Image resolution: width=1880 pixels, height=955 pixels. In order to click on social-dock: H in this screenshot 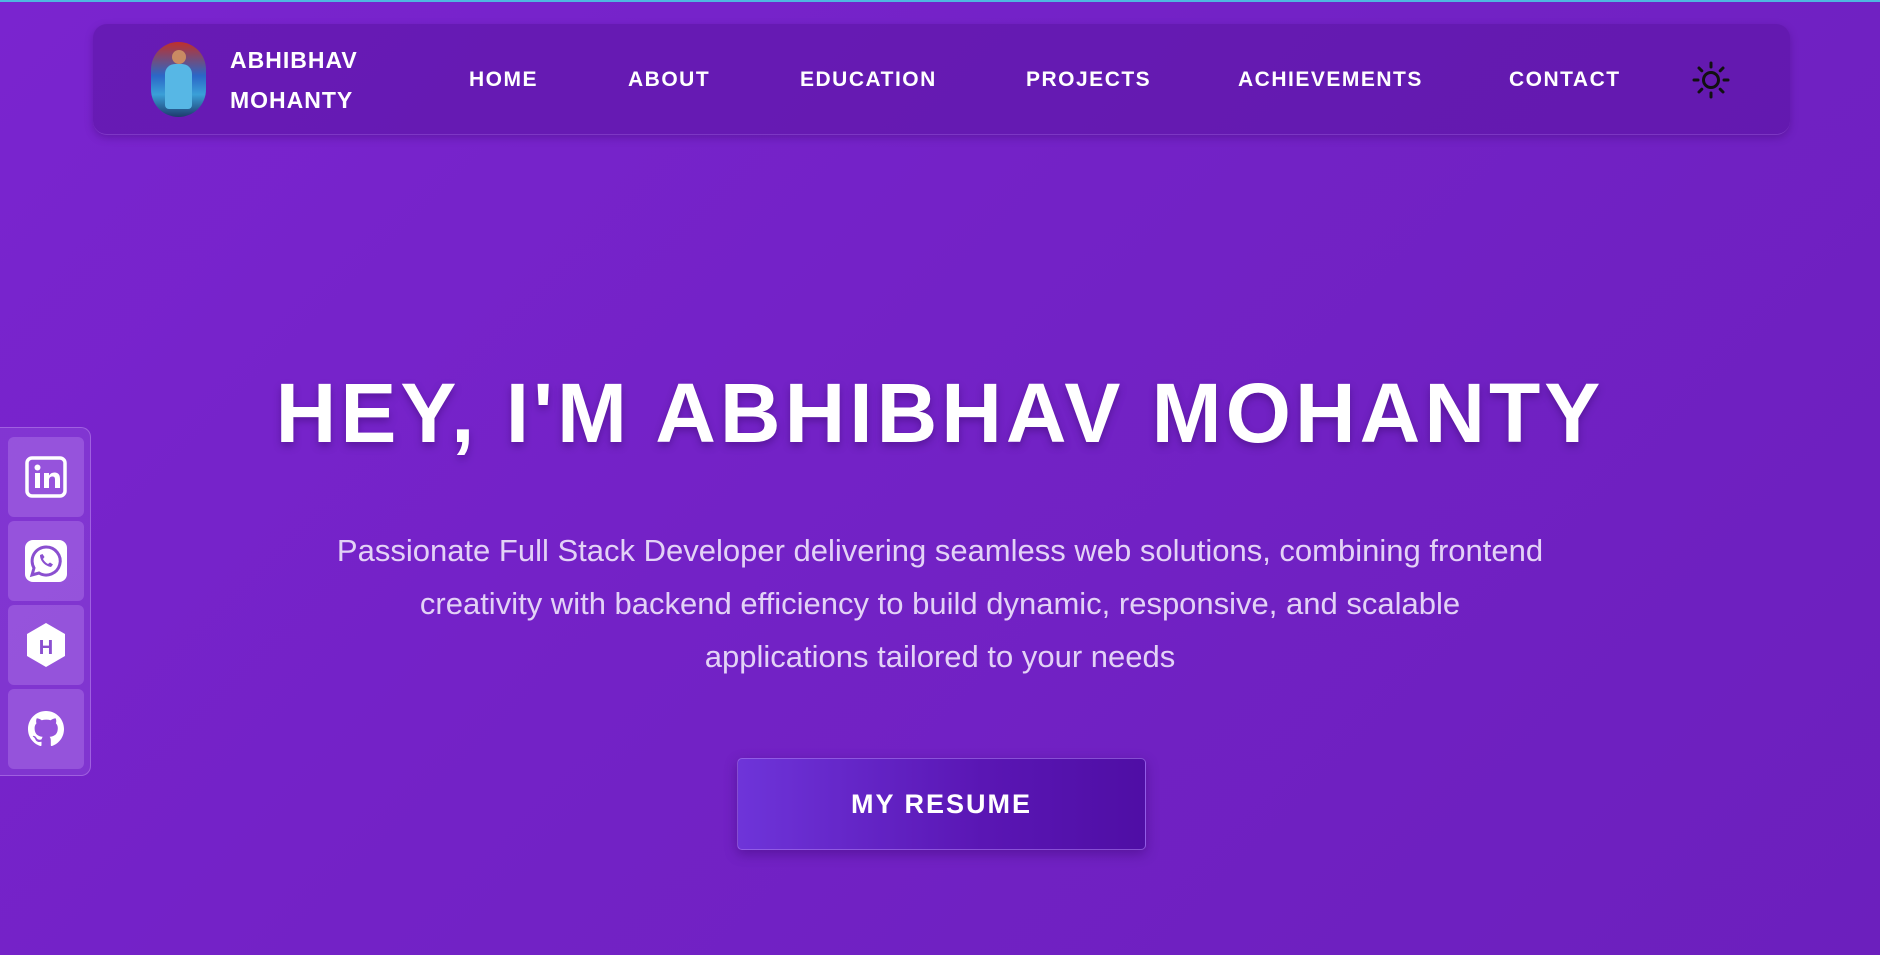, I will do `click(45, 601)`.